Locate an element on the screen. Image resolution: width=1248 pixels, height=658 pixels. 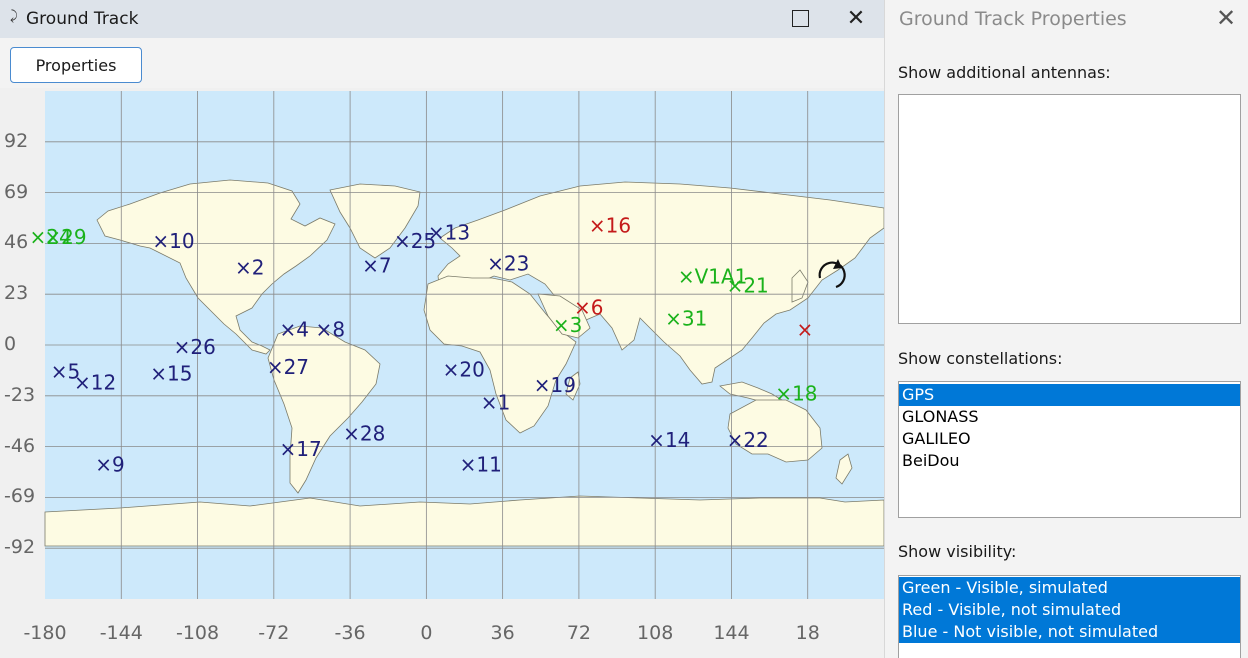
y-tick-label: 69 is located at coordinates (16, 191).